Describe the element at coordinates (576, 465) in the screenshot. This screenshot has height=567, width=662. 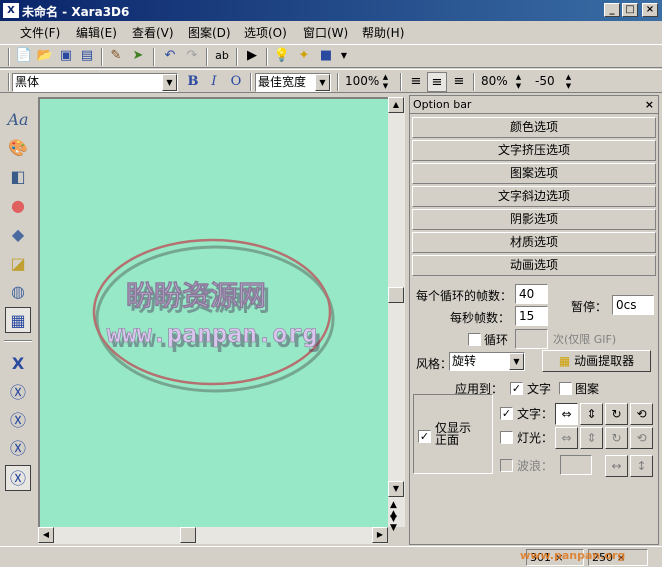
I see `wave-input` at that location.